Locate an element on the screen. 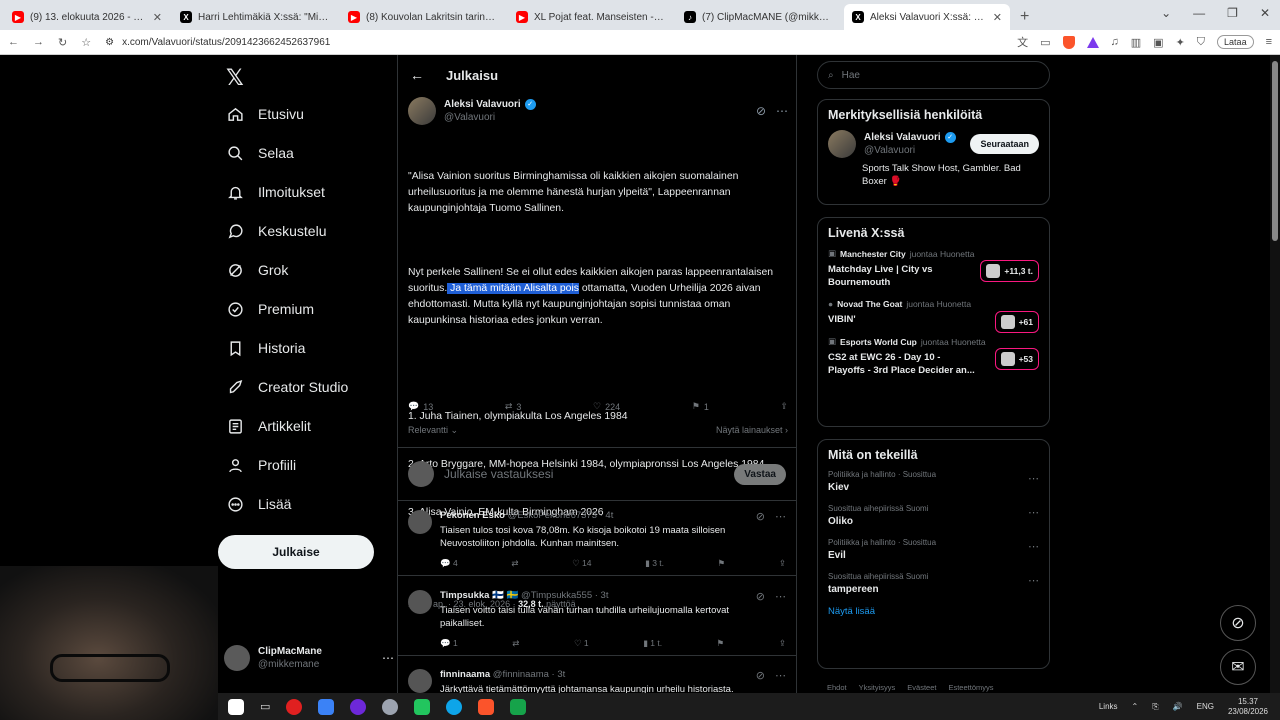 This screenshot has height=720, width=1280. reply-icon: 💬 1 is located at coordinates (449, 643).